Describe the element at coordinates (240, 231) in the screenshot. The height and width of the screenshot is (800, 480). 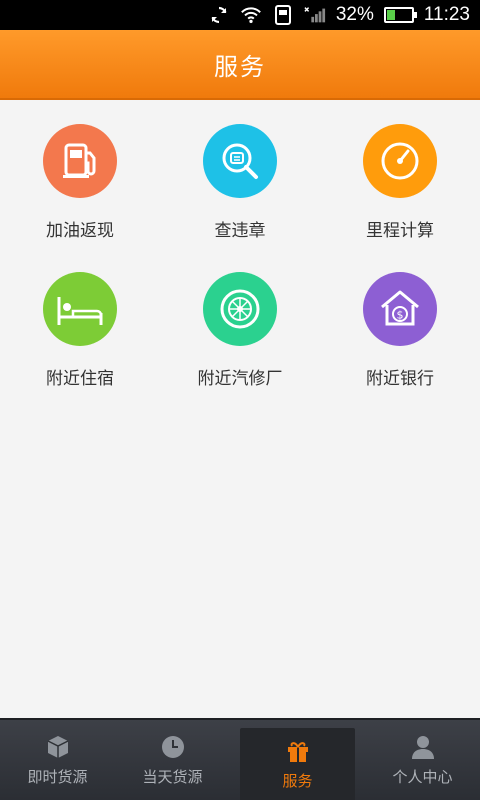
I see `service-label: 查违章` at that location.